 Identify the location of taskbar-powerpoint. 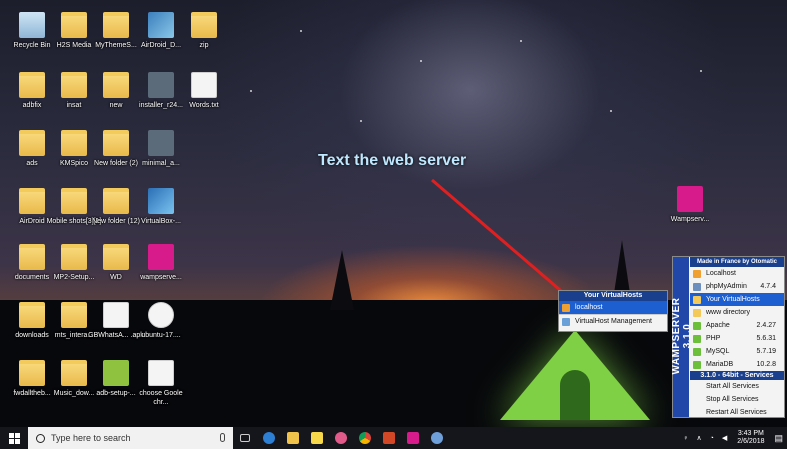
(389, 438).